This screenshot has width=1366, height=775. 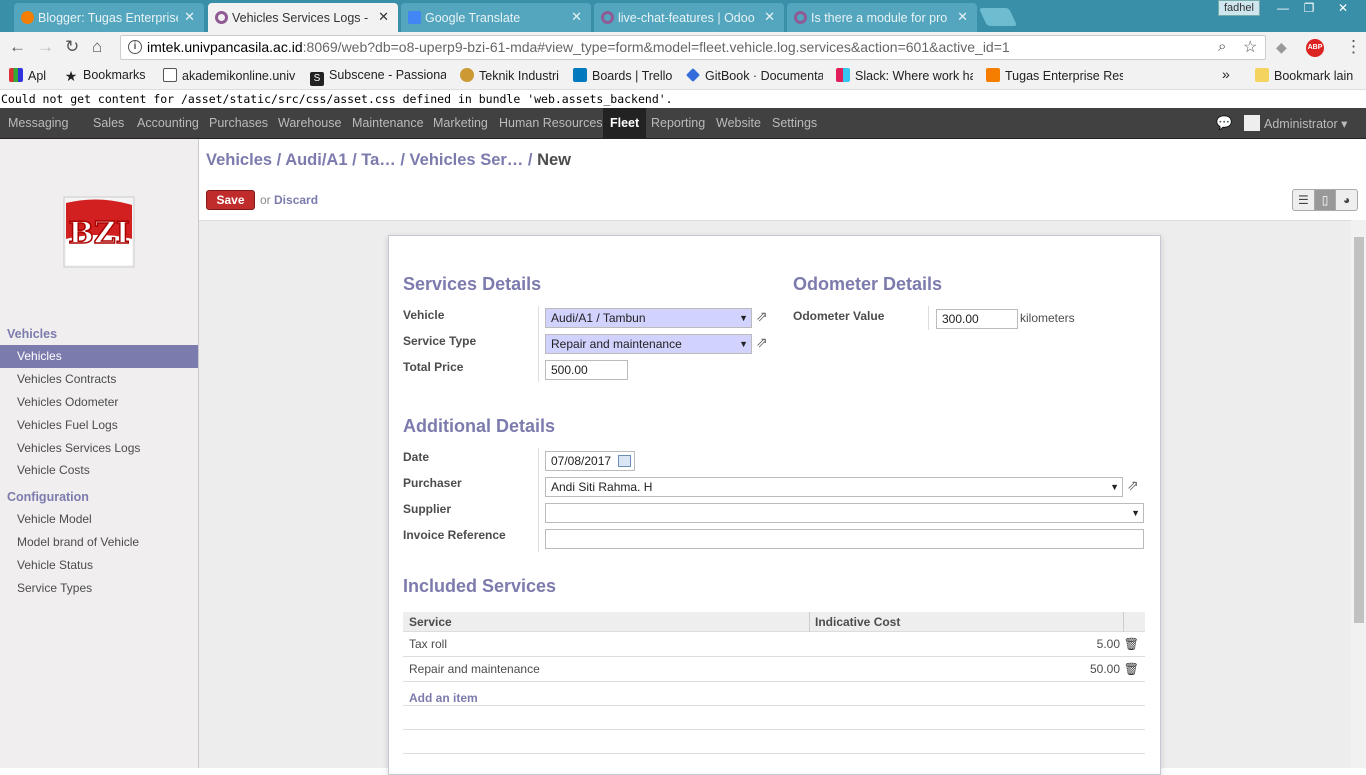 What do you see at coordinates (834, 487) in the screenshot?
I see `purchaser-select: Andi Siti Rahma. H ▼` at bounding box center [834, 487].